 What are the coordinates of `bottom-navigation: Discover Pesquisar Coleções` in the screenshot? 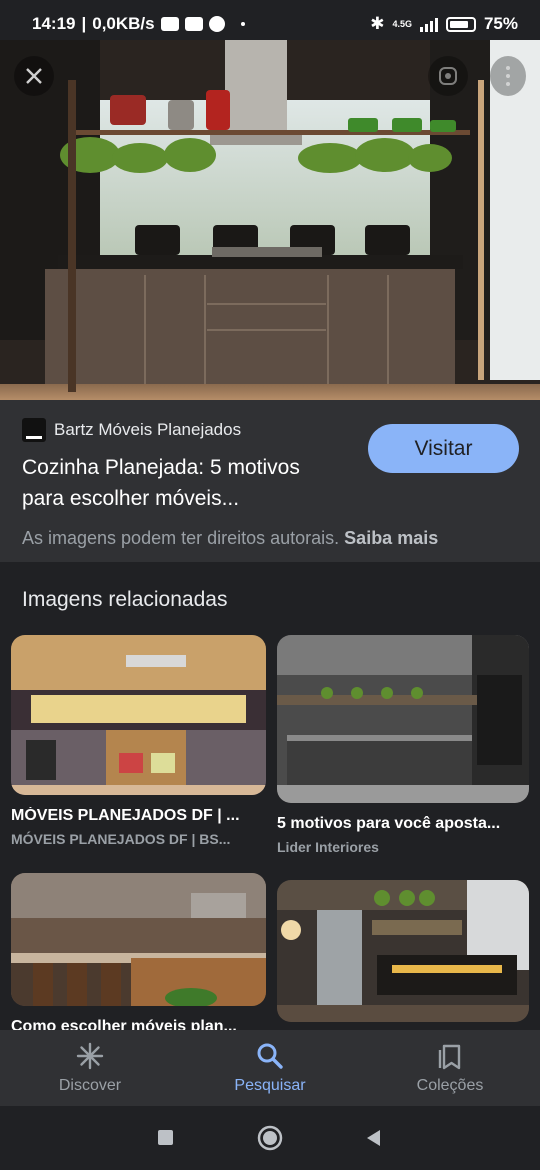 It's located at (270, 1068).